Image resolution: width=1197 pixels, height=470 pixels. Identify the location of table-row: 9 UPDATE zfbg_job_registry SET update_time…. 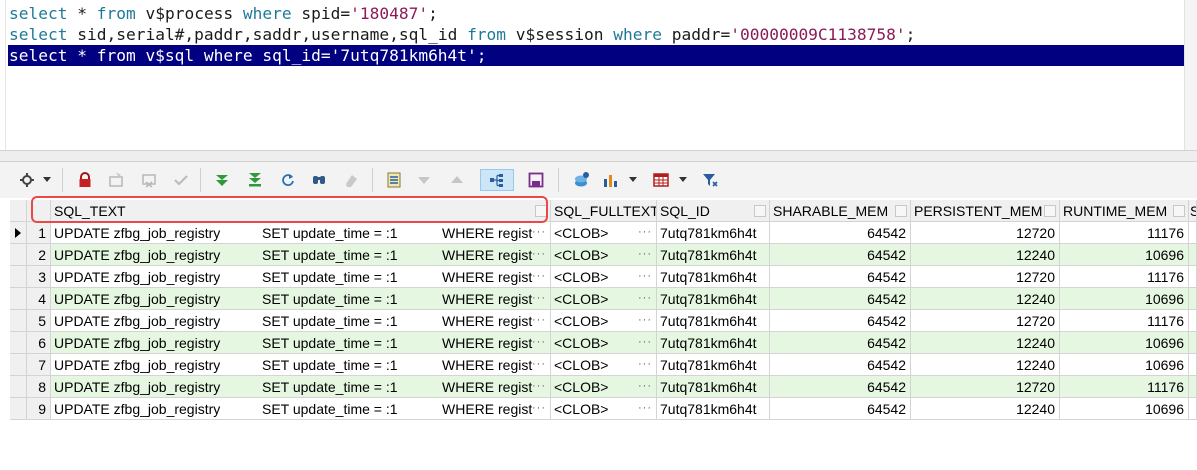
(603, 409).